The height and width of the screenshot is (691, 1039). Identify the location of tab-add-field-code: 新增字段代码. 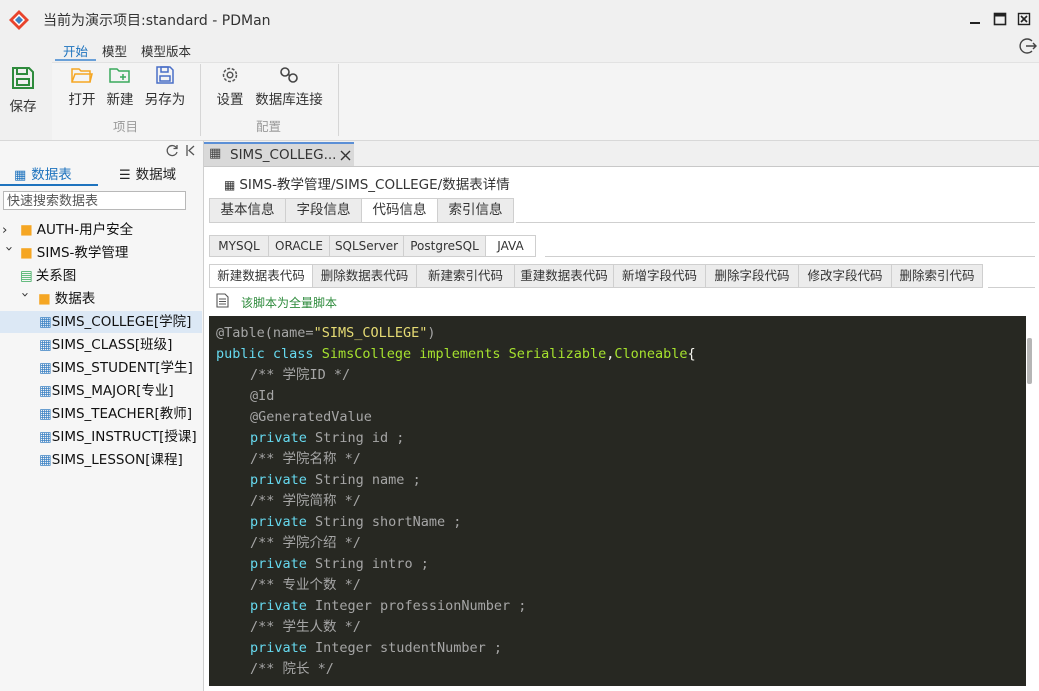
(659, 276).